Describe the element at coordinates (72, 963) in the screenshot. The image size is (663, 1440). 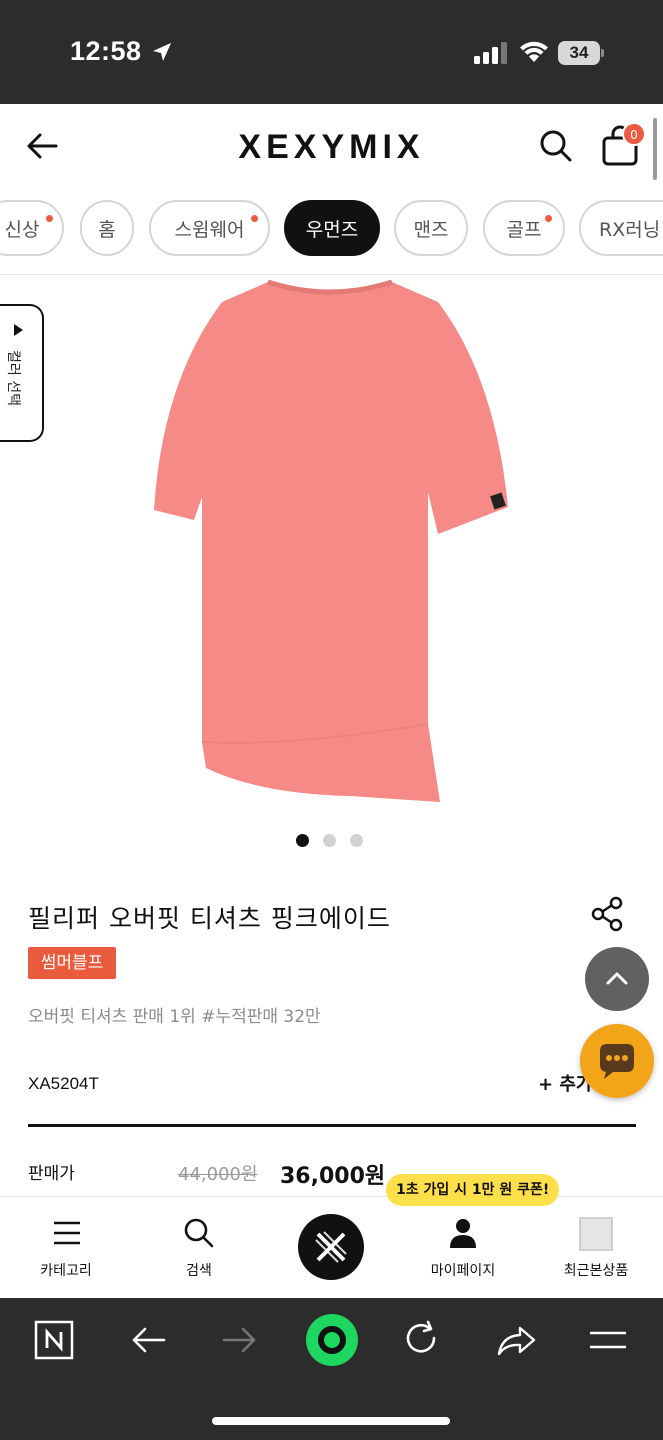
I see `promo-badge: 썸머블프` at that location.